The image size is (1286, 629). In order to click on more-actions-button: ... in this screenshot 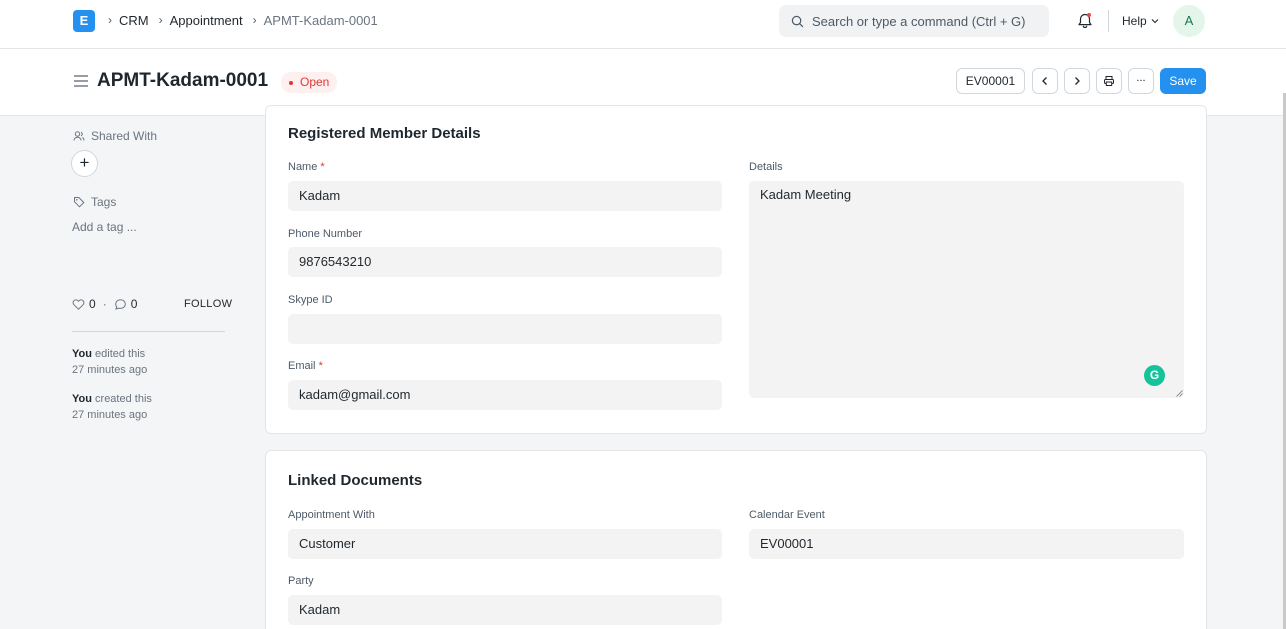, I will do `click(1141, 81)`.